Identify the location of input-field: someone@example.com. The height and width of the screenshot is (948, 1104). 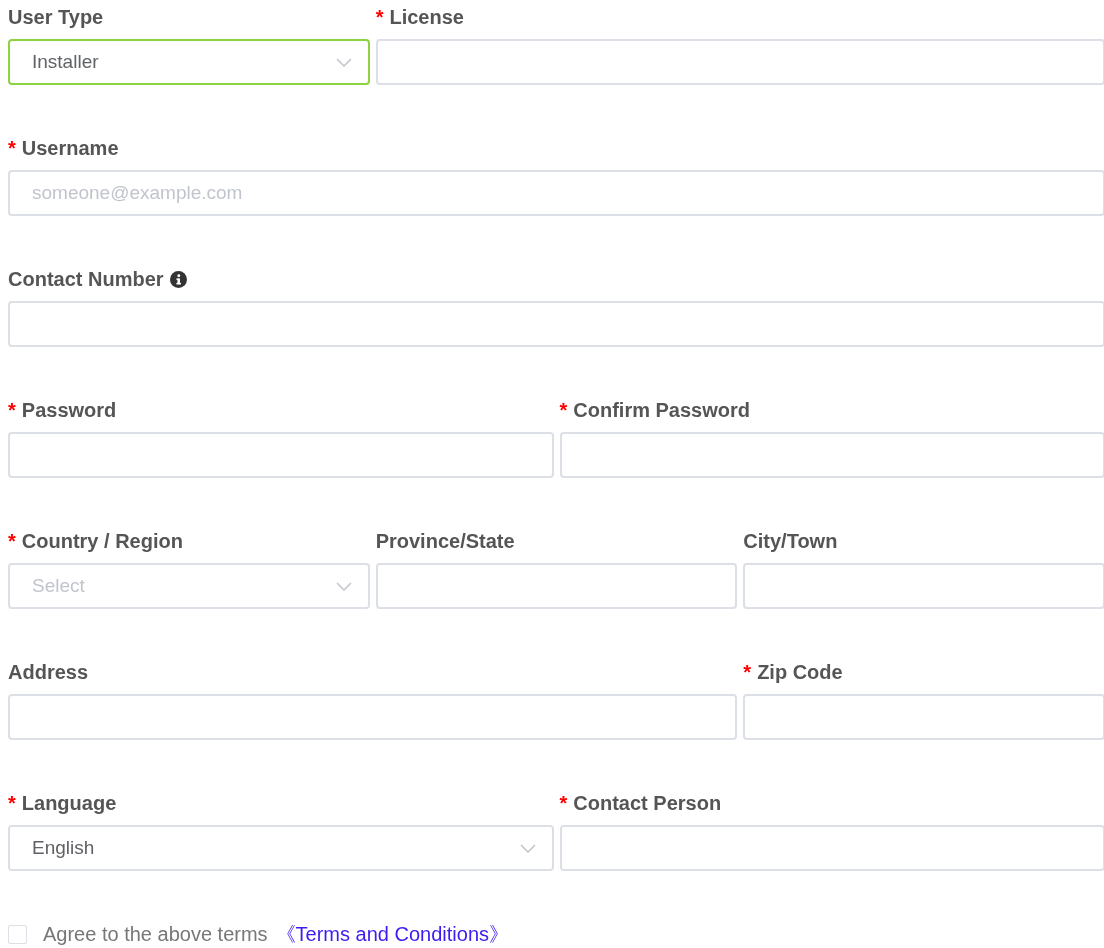
(556, 193).